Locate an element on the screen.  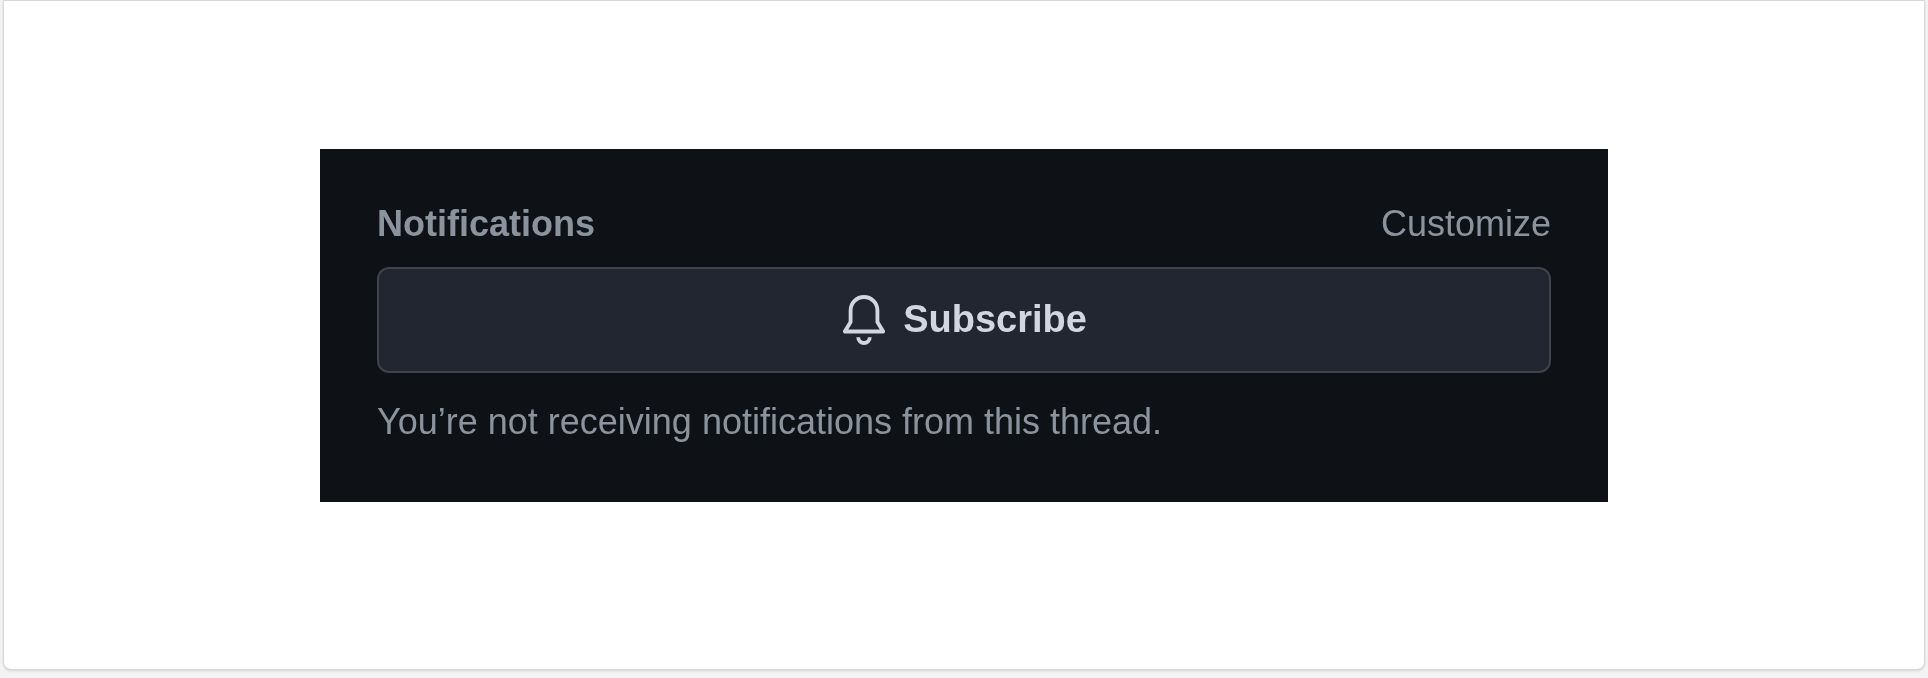
customize-link: Customize is located at coordinates (1465, 223).